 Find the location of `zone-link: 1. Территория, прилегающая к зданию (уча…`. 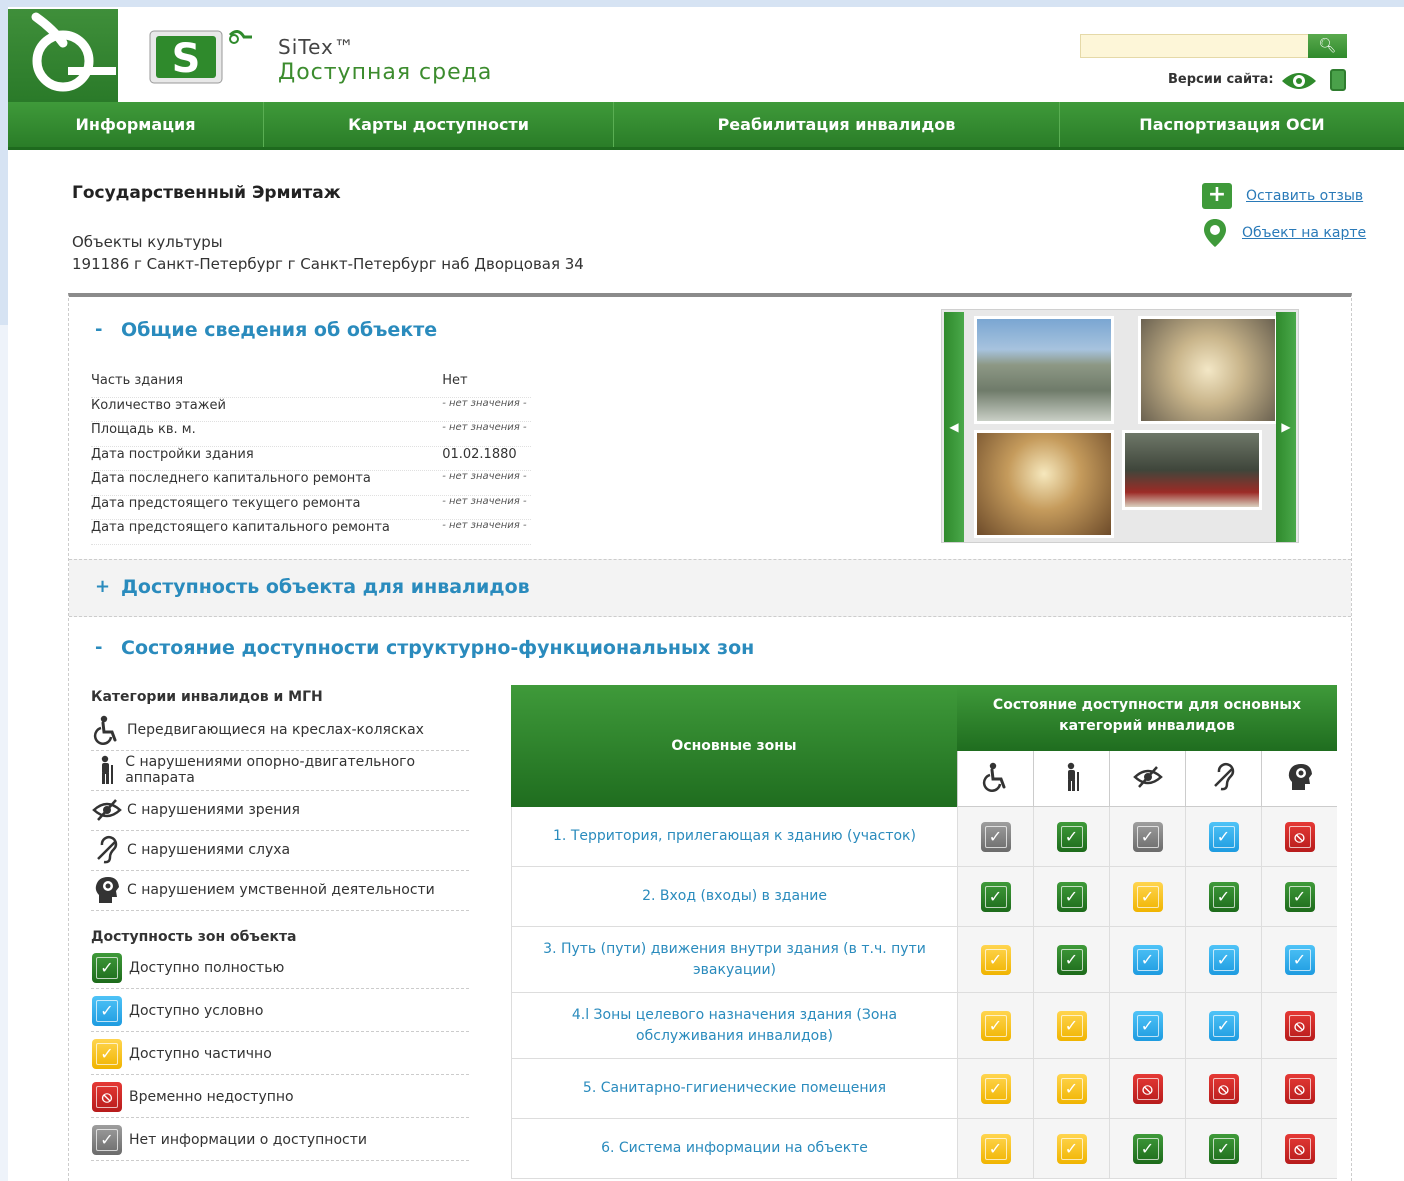

zone-link: 1. Территория, прилегающая к зданию (уча… is located at coordinates (734, 836).